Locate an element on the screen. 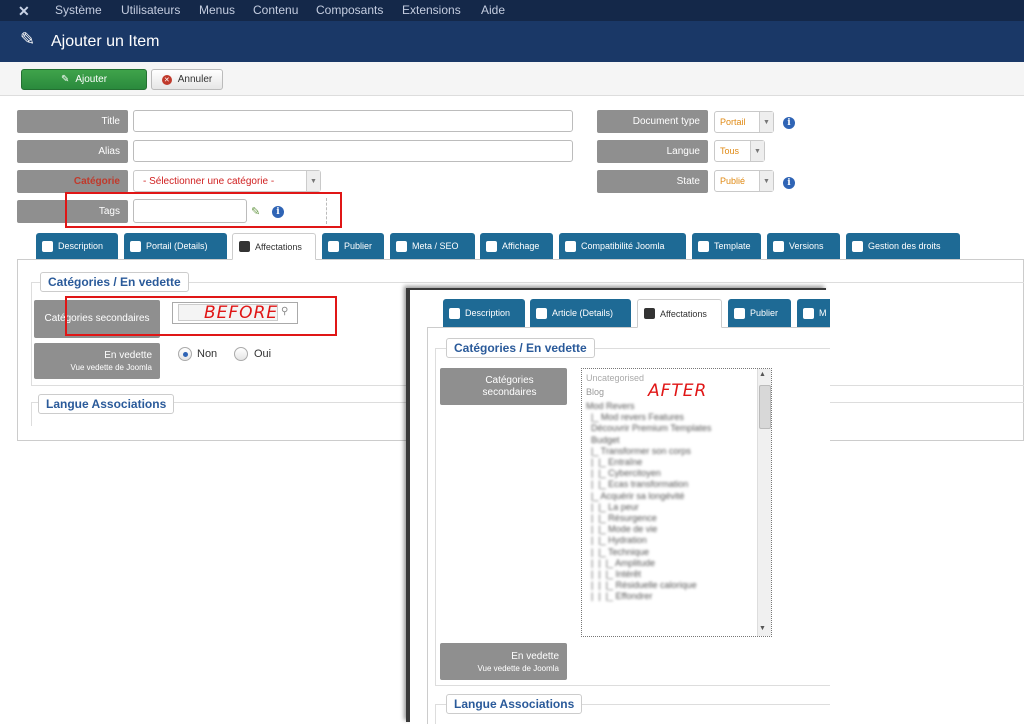  doctype-select: Portail ▼ is located at coordinates (744, 122).